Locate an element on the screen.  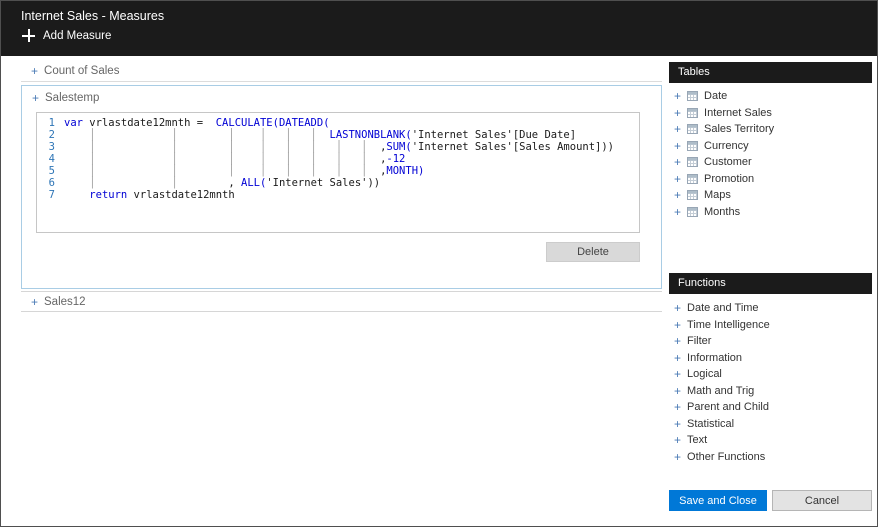
item-label: Date and Time is located at coordinates (723, 308).